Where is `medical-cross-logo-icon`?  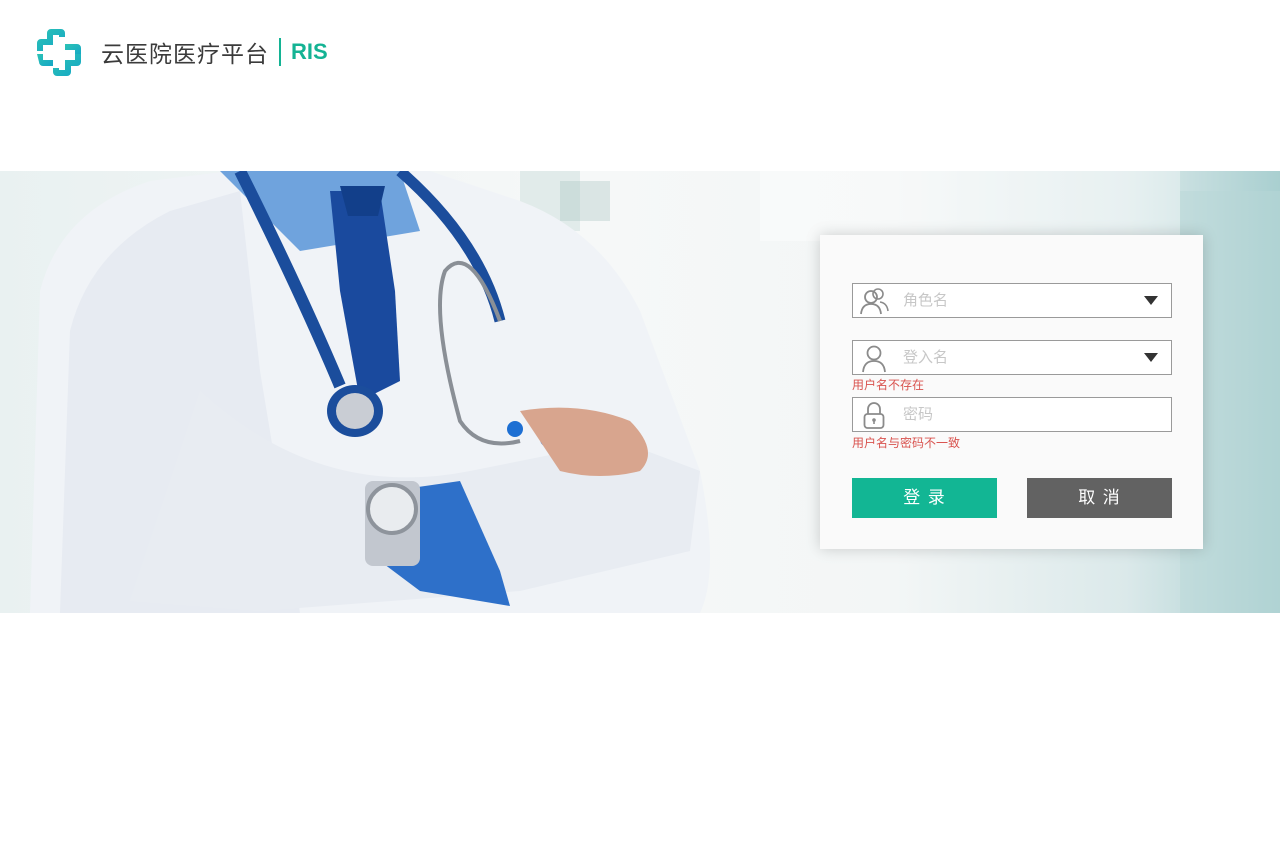 medical-cross-logo-icon is located at coordinates (59, 52).